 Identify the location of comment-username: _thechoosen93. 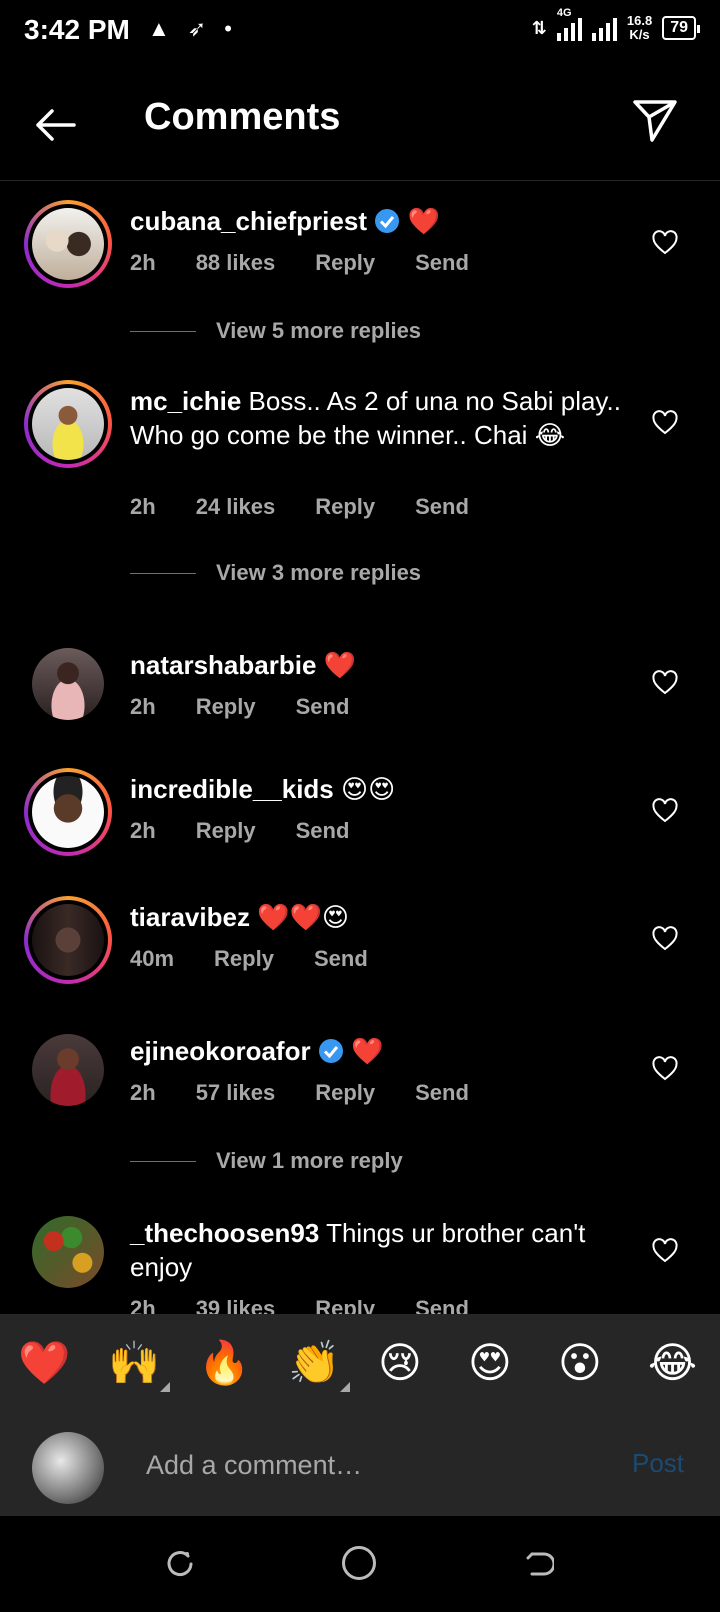
(224, 1233).